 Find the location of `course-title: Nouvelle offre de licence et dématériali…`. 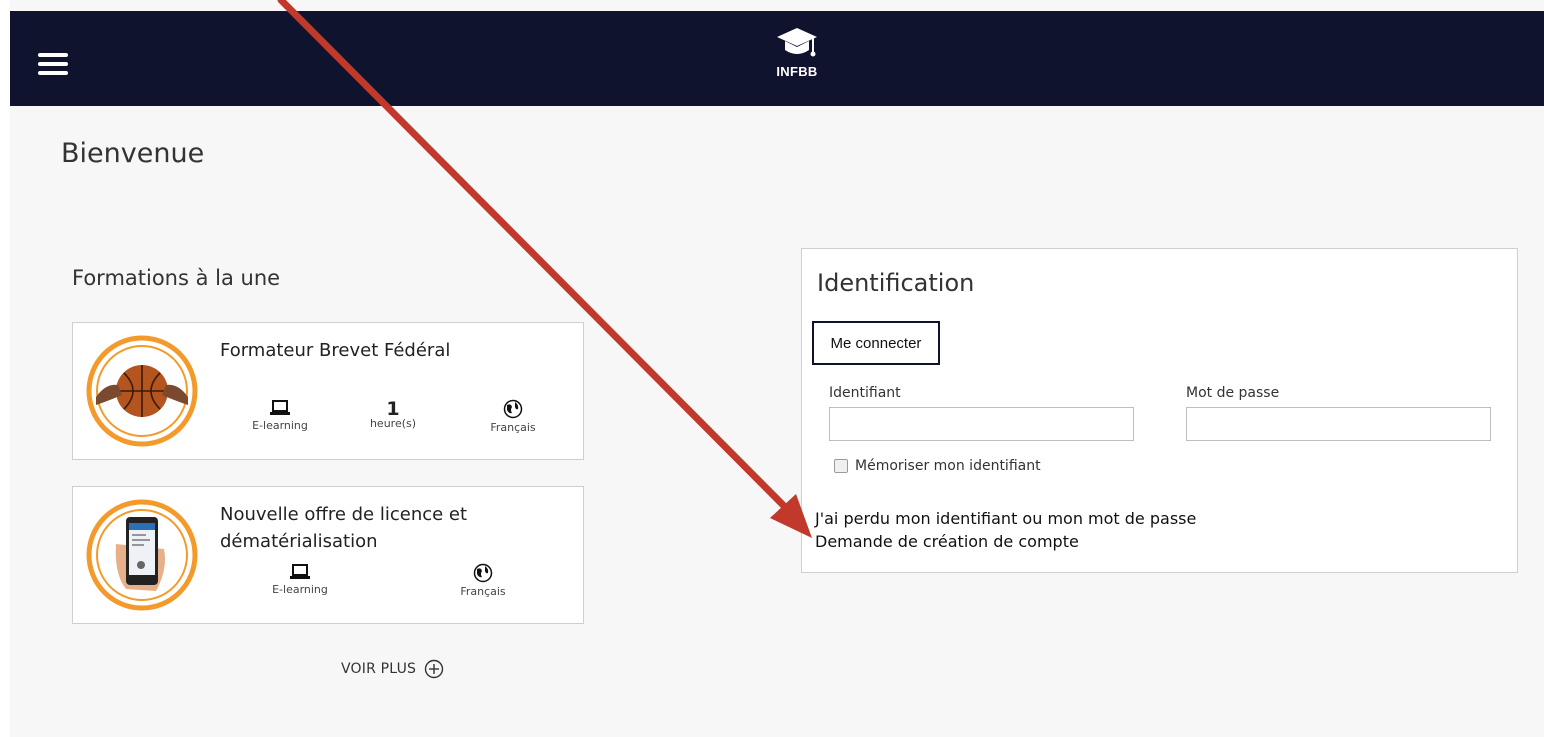

course-title: Nouvelle offre de licence et dématériali… is located at coordinates (344, 528).